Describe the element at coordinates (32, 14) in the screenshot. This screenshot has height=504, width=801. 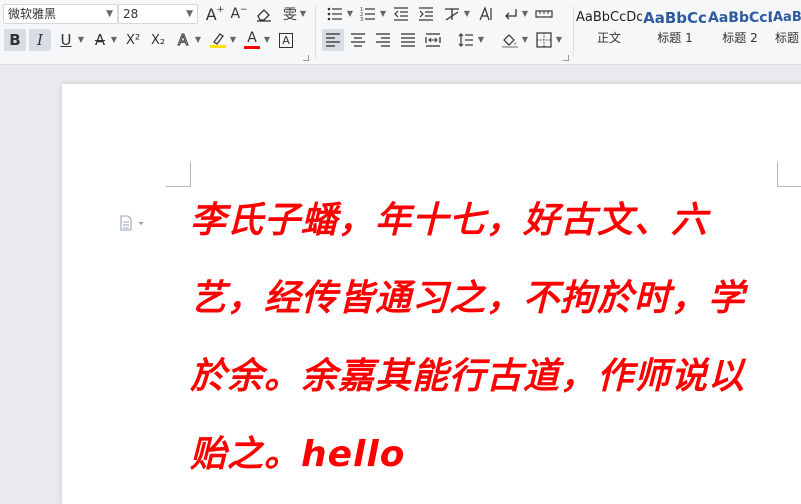
I see `font-name-value: 微软雅黑` at that location.